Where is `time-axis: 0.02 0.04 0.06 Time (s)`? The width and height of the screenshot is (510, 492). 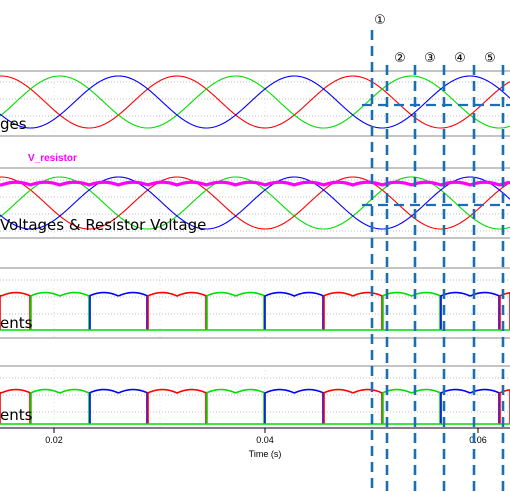
time-axis: 0.02 0.04 0.06 Time (s) is located at coordinates (255, 443).